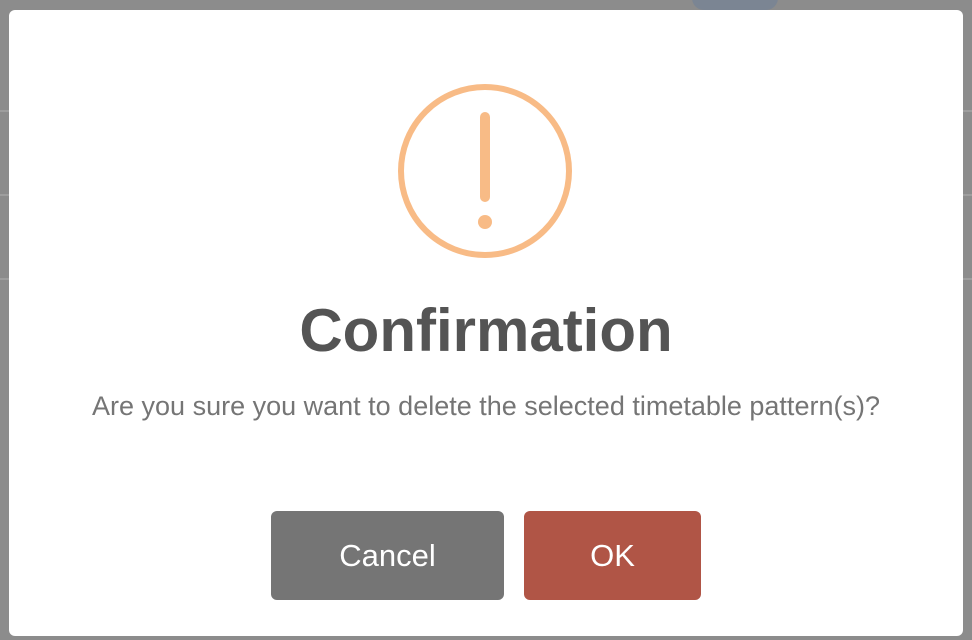 The image size is (972, 640). Describe the element at coordinates (735, 5) in the screenshot. I see `background-avatar-pill` at that location.